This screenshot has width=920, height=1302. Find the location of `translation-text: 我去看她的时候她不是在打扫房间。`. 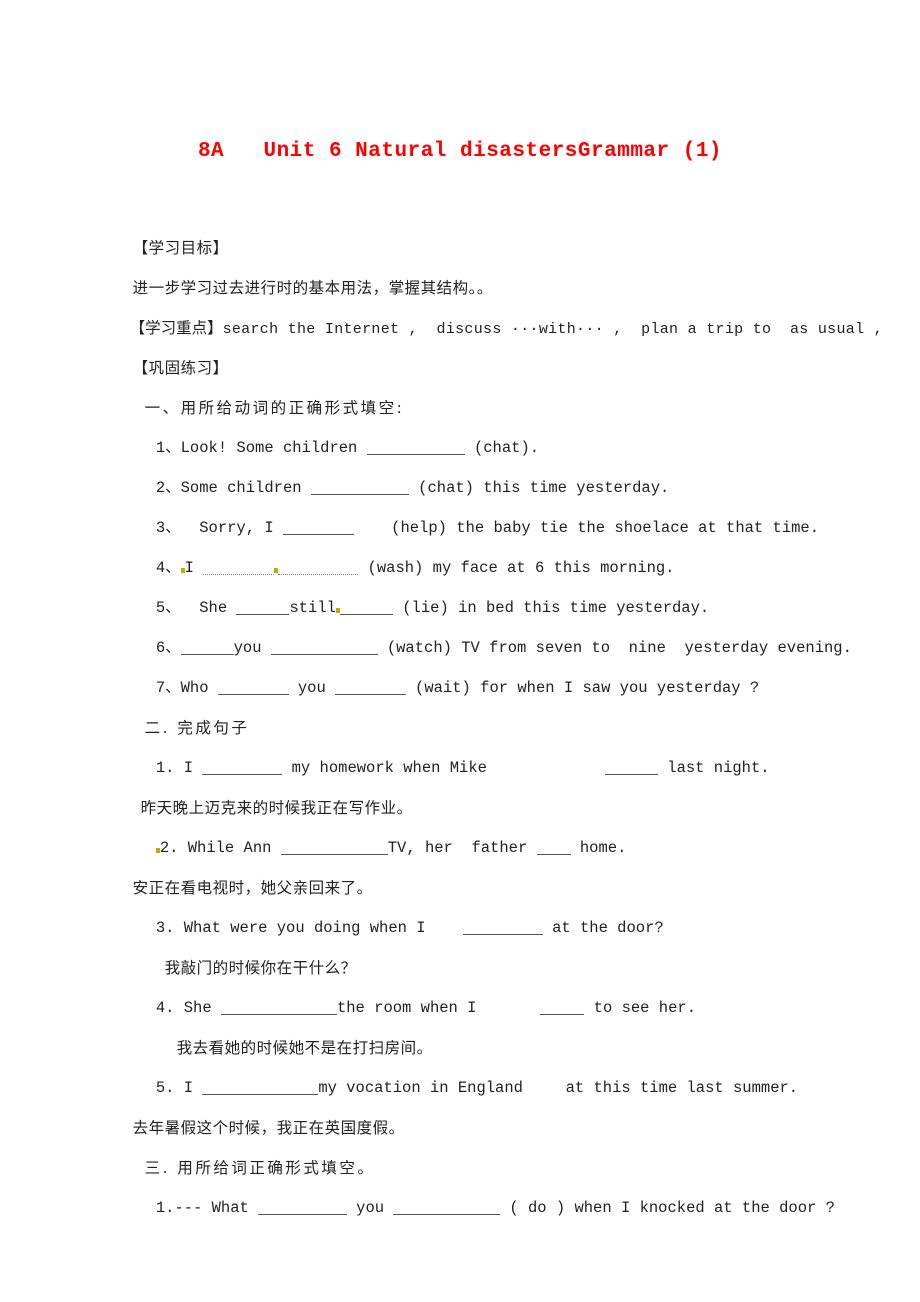

translation-text: 我去看她的时候她不是在打扫房间。 is located at coordinates (304, 1048).